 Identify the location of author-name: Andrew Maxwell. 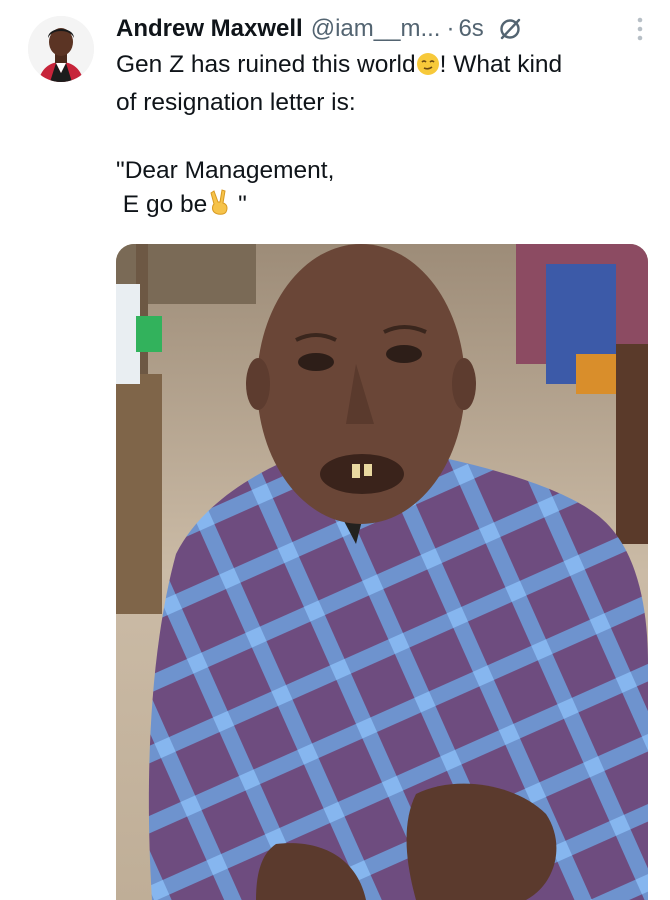
(209, 29).